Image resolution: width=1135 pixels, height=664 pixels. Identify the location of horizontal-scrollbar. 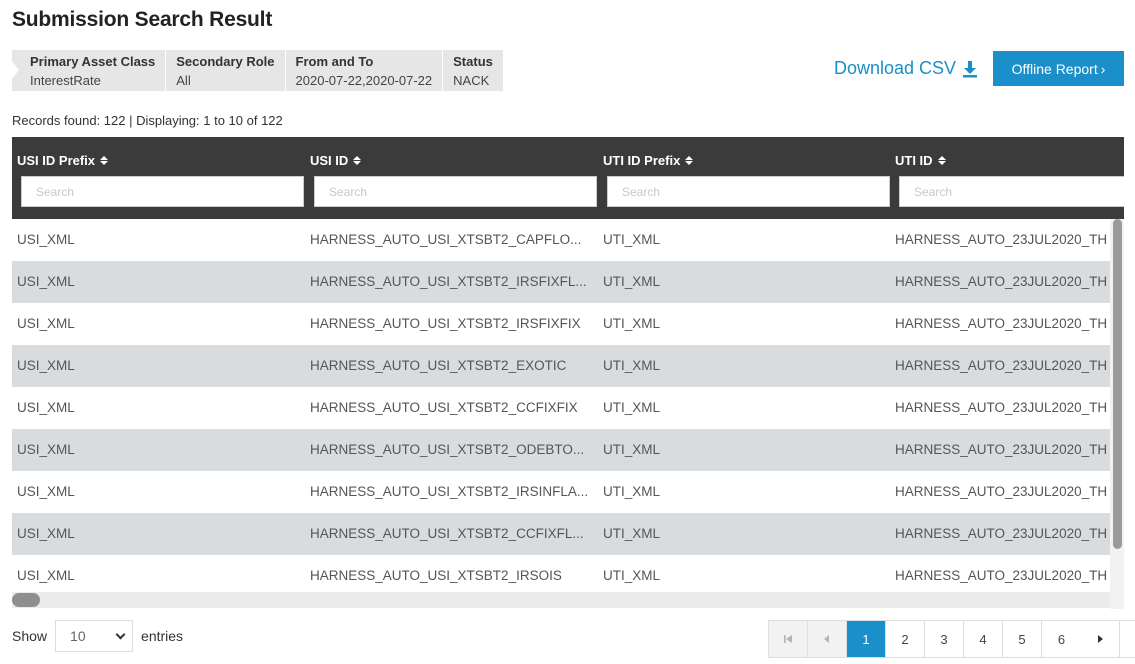
(561, 600).